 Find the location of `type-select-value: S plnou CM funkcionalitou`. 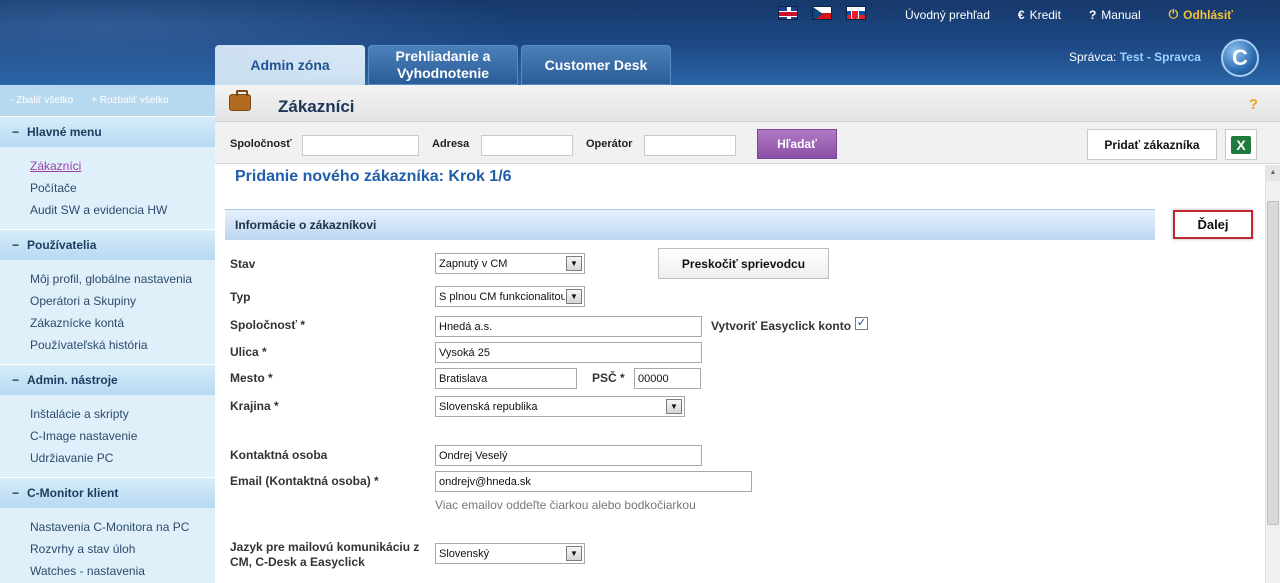

type-select-value: S plnou CM funkcionalitou is located at coordinates (502, 296).